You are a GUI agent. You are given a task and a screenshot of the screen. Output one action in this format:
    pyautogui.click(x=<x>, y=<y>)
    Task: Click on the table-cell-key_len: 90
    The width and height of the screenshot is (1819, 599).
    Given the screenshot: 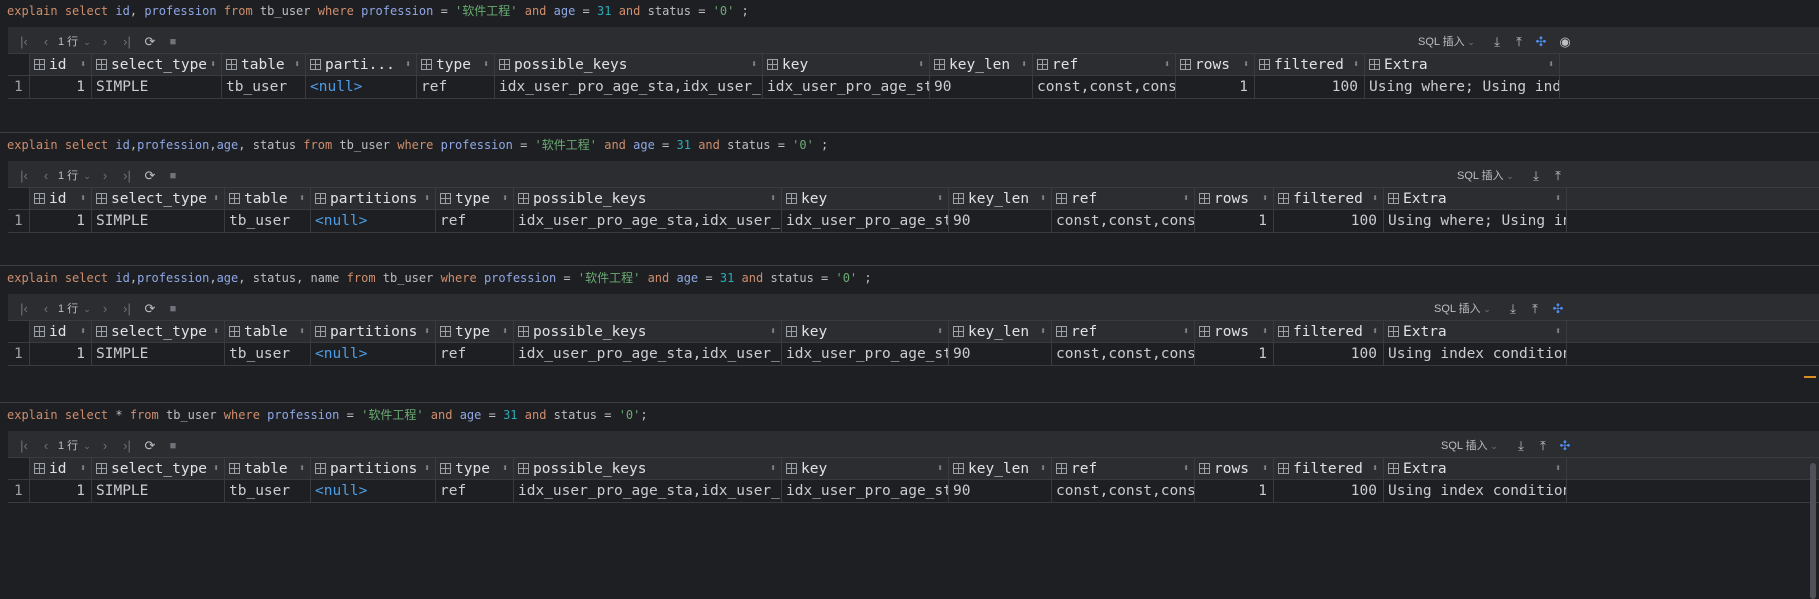 What is the action you would take?
    pyautogui.click(x=1000, y=221)
    